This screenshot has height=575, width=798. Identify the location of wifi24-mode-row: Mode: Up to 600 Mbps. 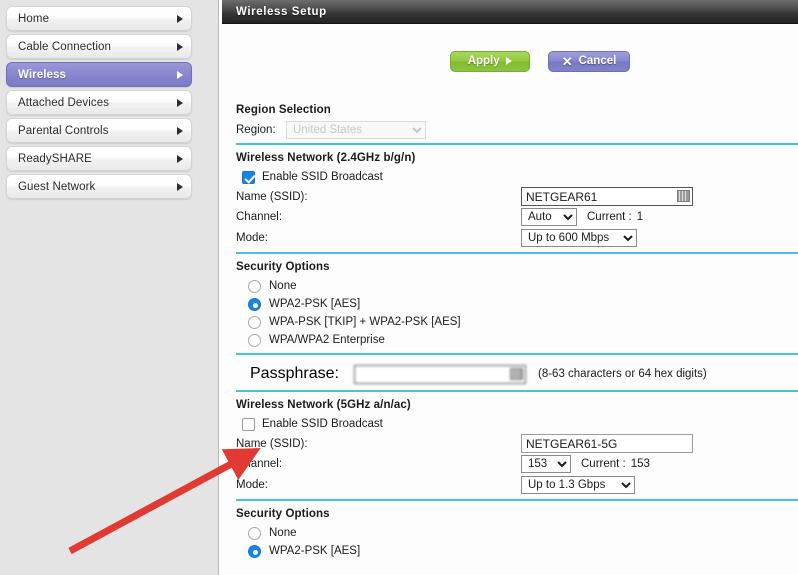
(517, 237).